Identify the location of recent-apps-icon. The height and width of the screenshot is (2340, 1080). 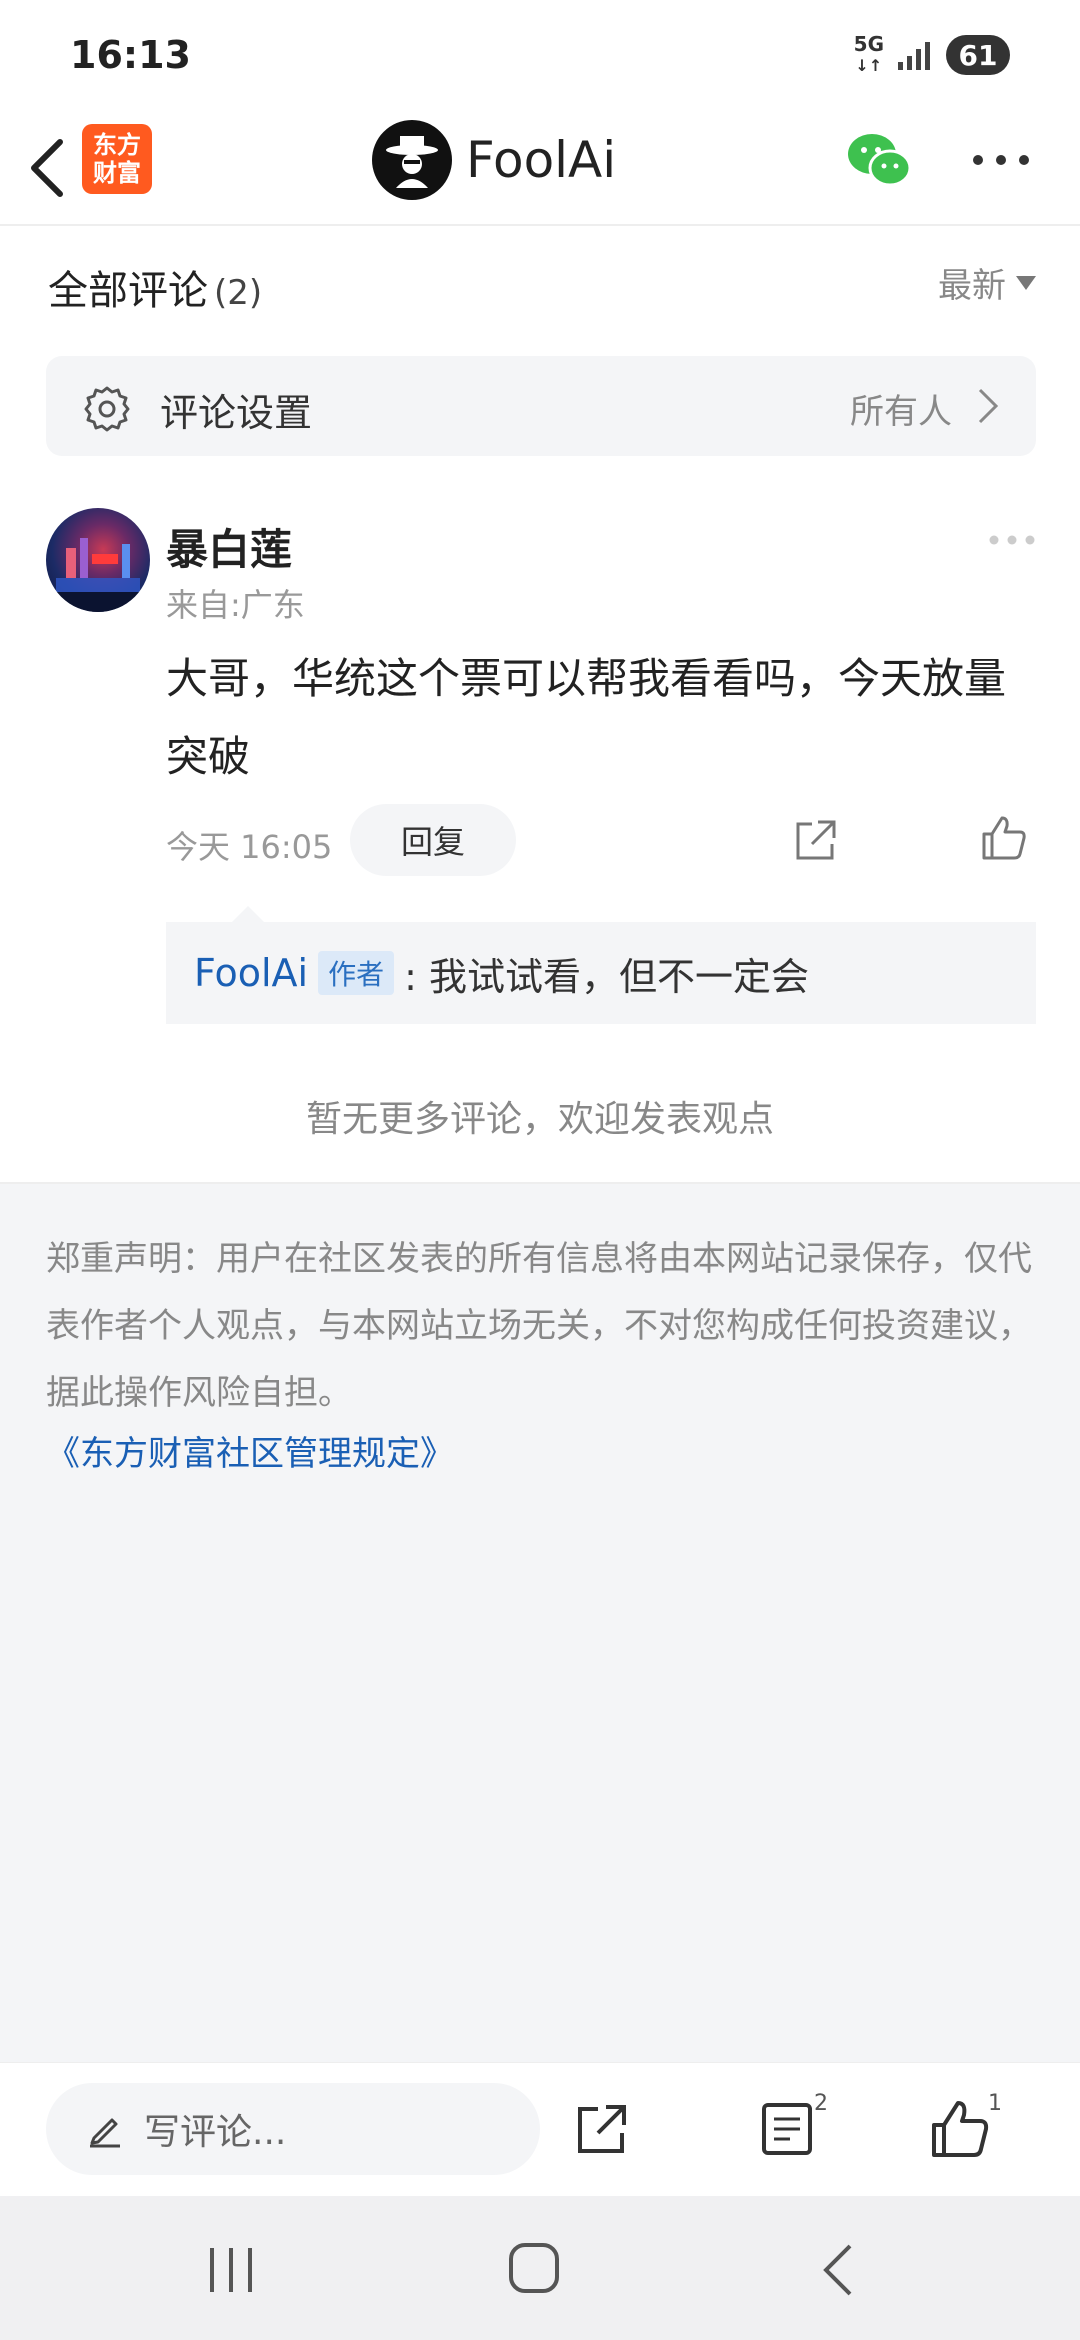
(231, 2270).